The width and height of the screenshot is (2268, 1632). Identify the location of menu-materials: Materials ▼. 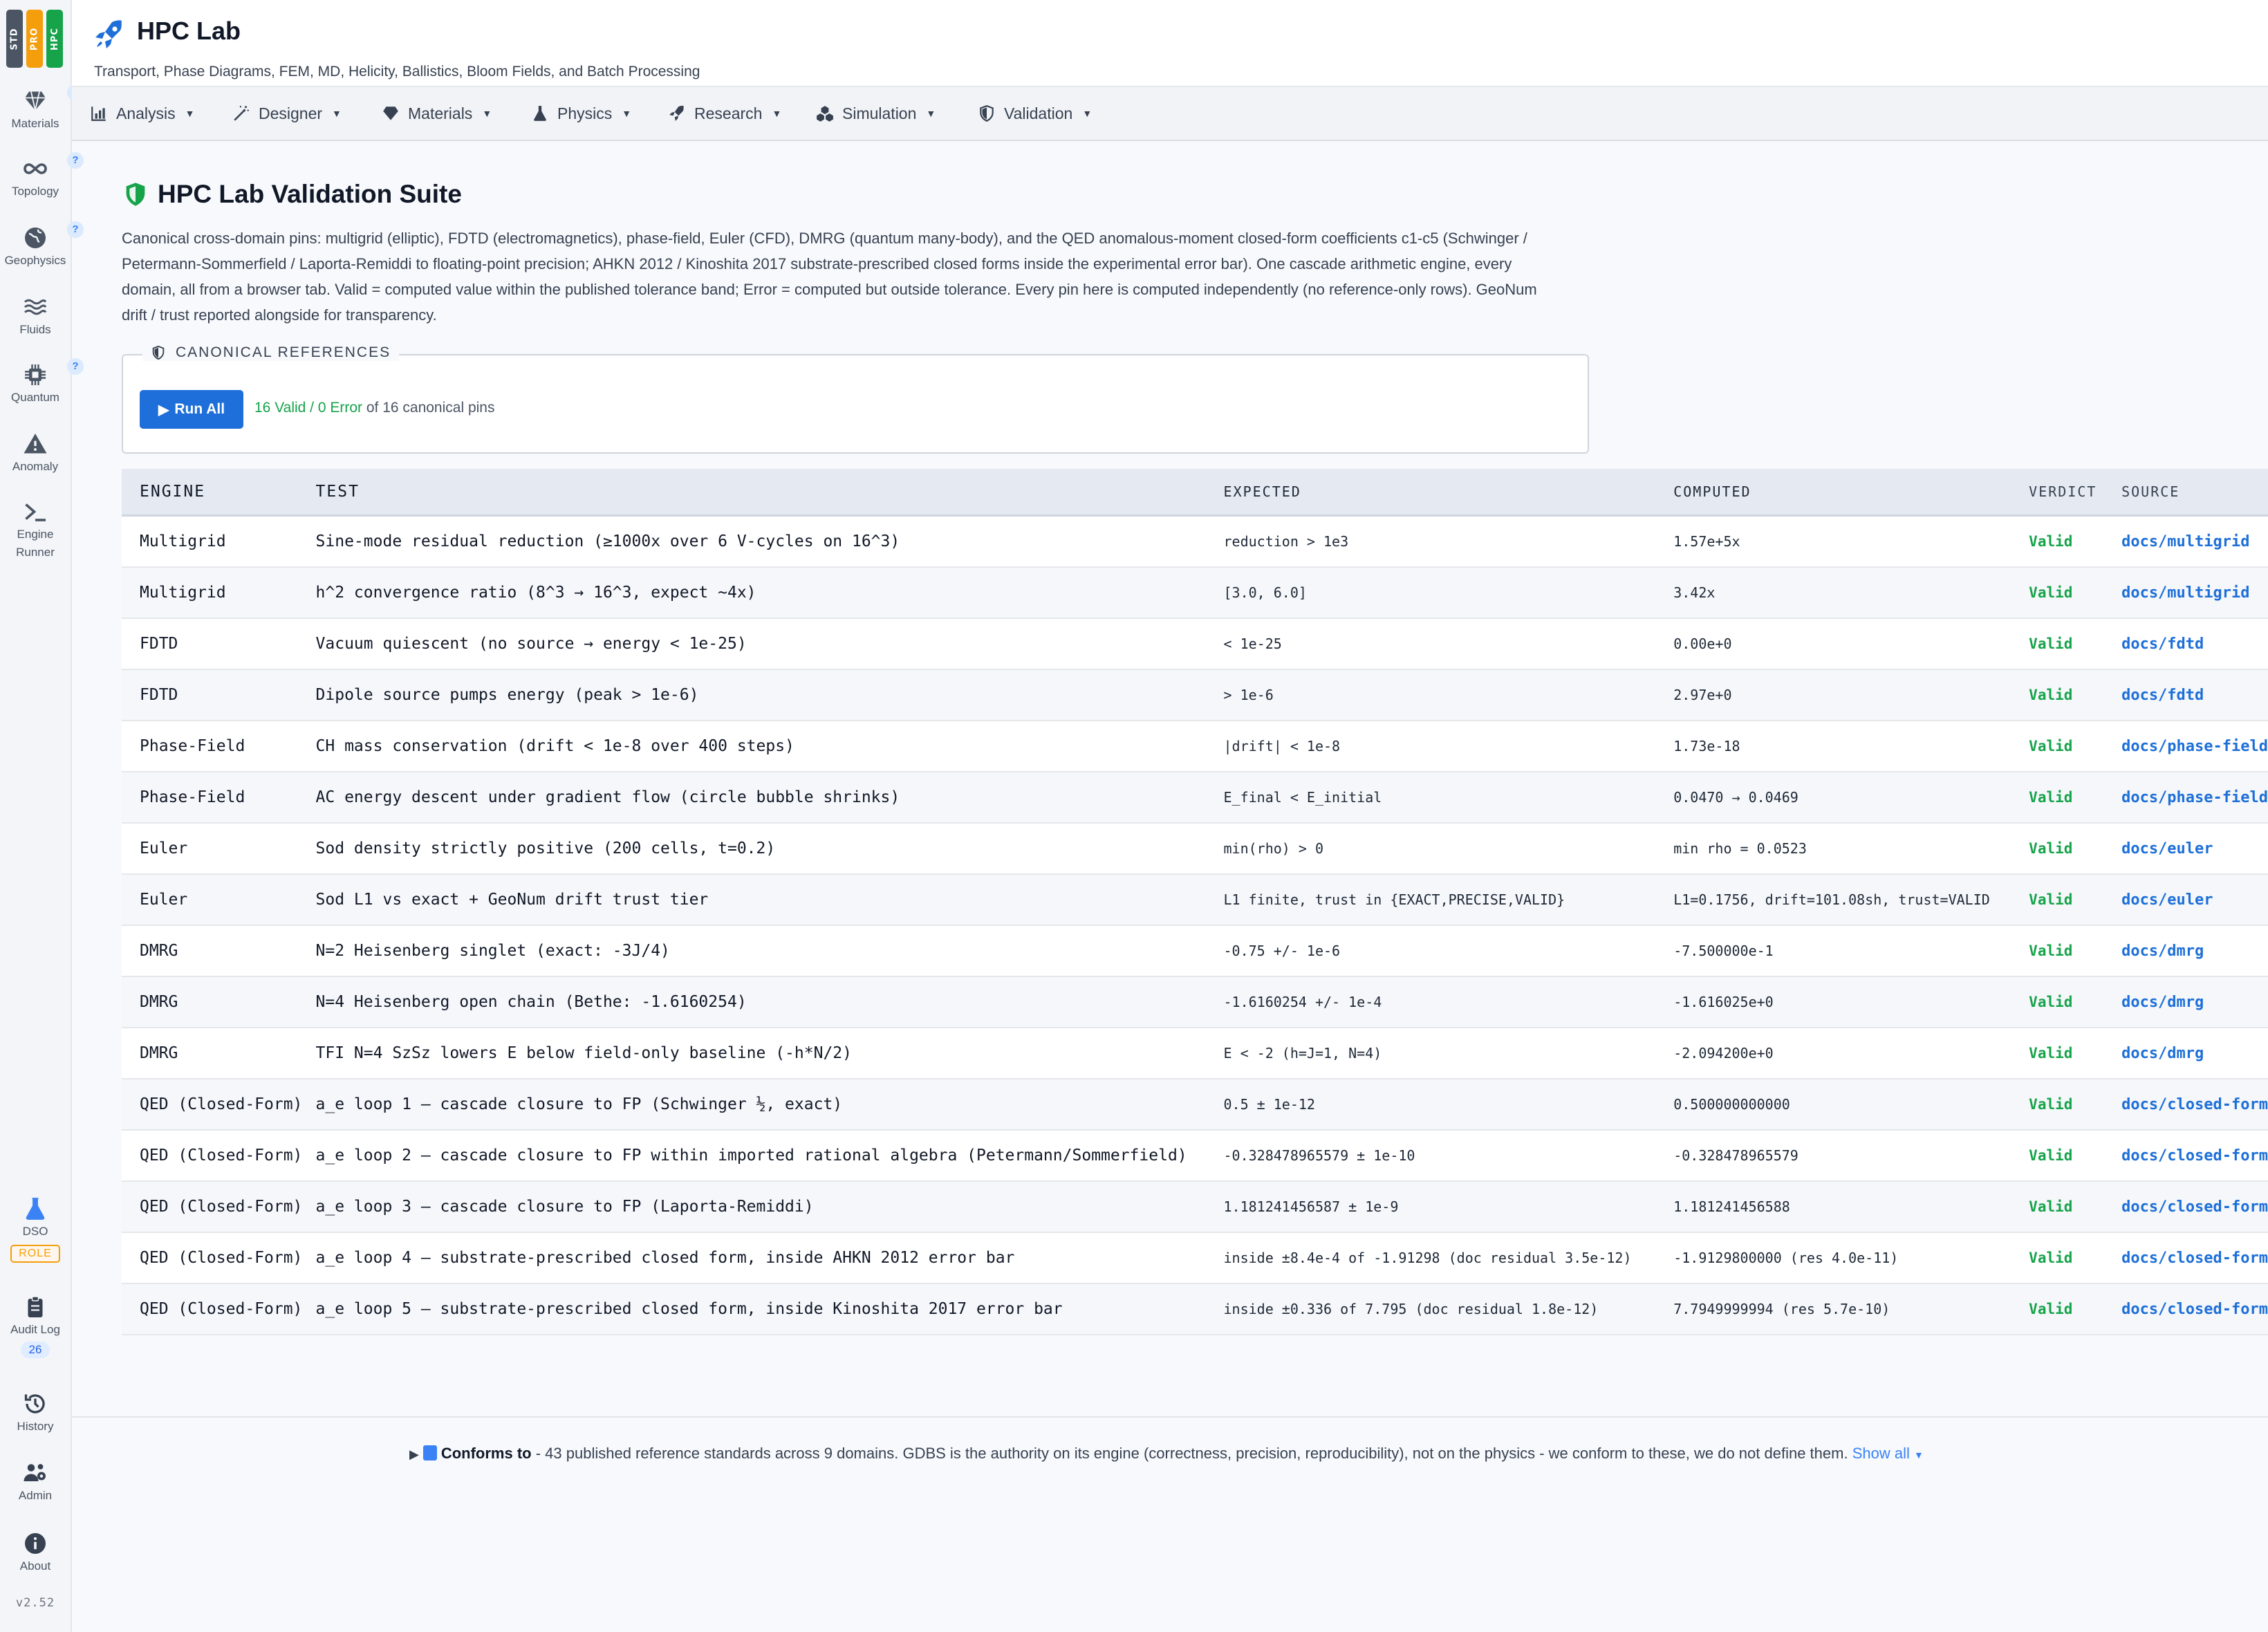
(437, 113).